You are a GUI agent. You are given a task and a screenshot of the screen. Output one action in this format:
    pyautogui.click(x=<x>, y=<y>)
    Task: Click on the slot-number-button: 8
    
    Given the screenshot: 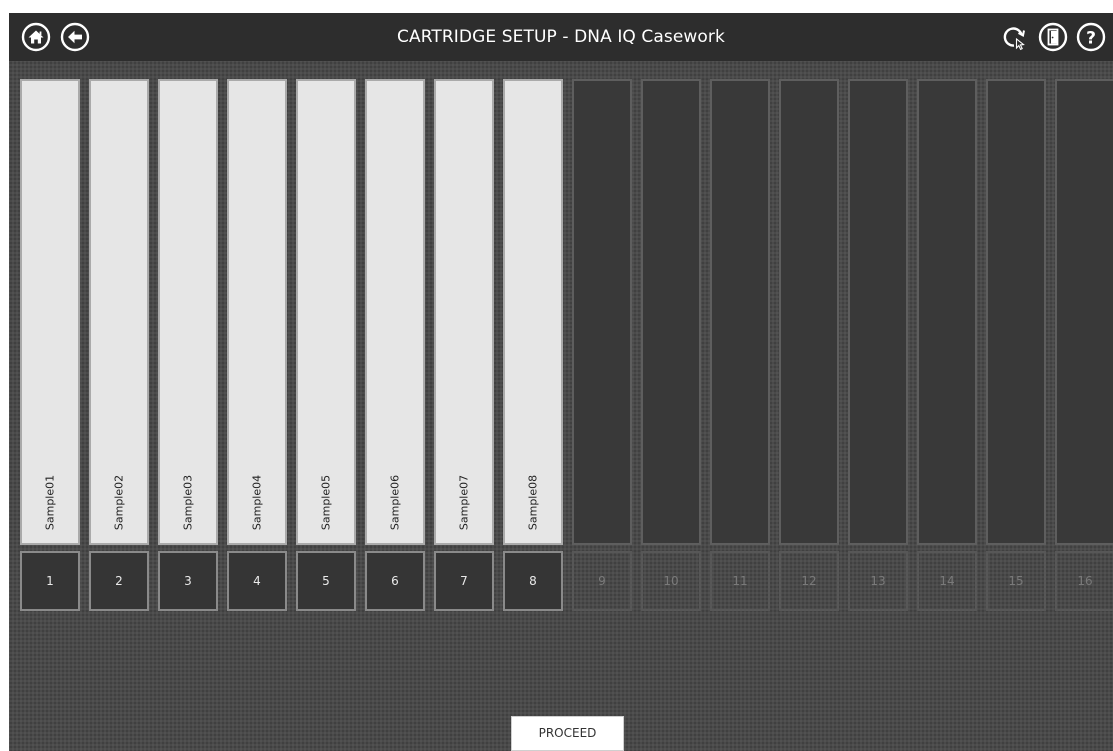 What is the action you would take?
    pyautogui.click(x=533, y=581)
    